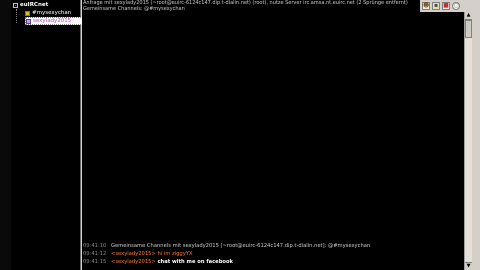 The image size is (480, 270). Describe the element at coordinates (468, 266) in the screenshot. I see `scroll-down-icon: ▼` at that location.